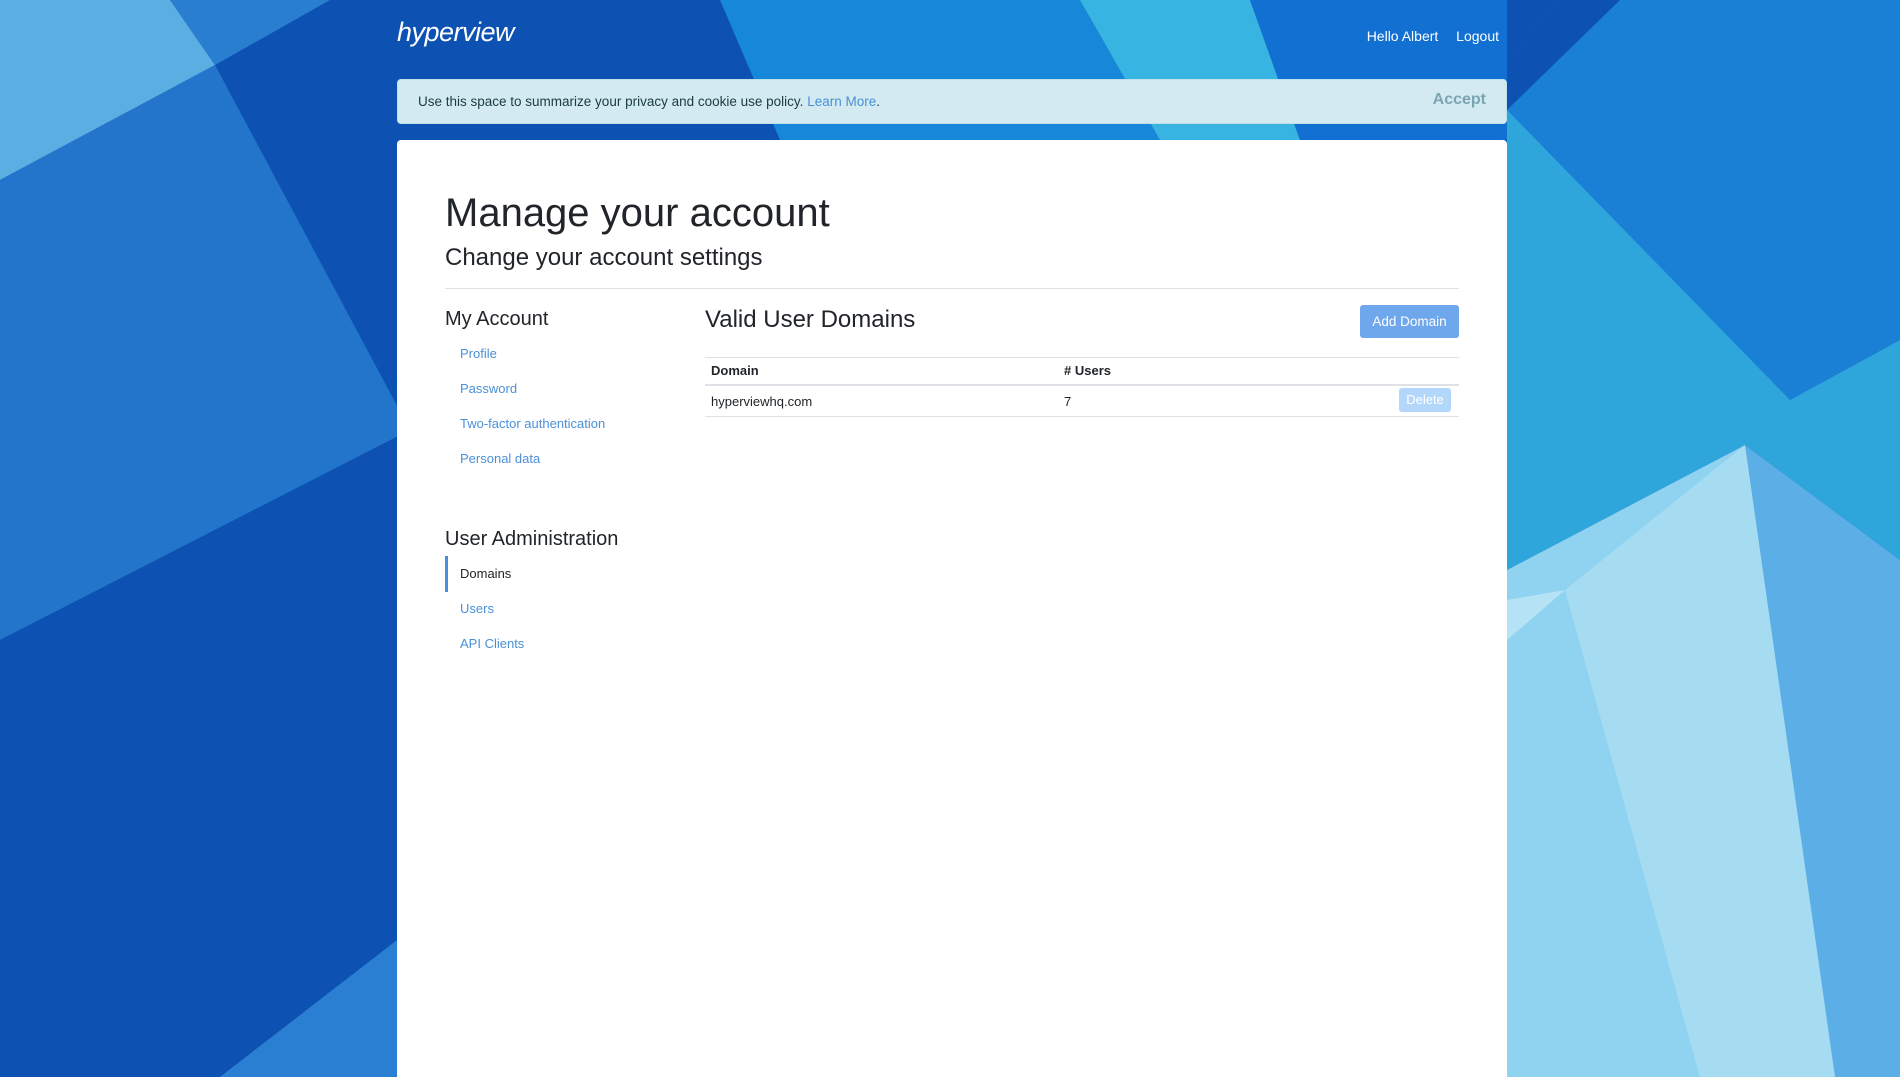  Describe the element at coordinates (497, 319) in the screenshot. I see `my-account-heading: My Account` at that location.